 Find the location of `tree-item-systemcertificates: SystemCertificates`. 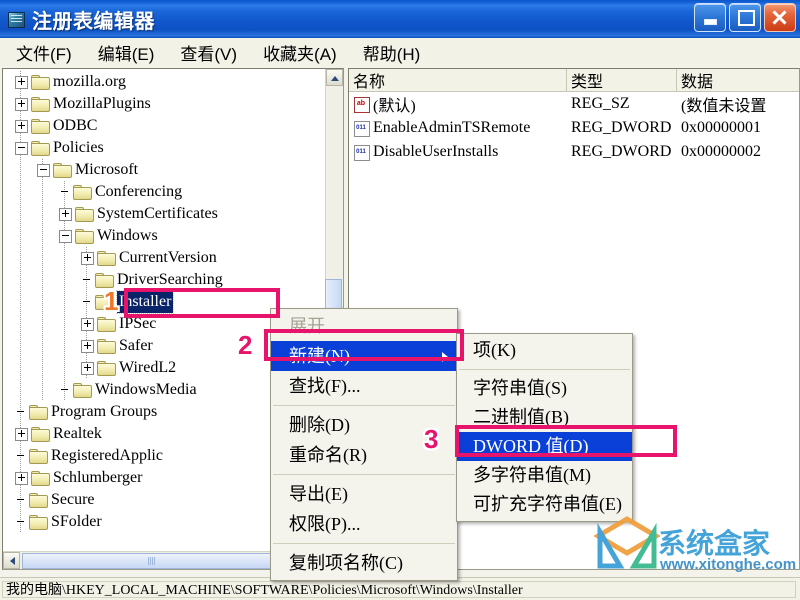

tree-item-systemcertificates: SystemCertificates is located at coordinates (173, 214).